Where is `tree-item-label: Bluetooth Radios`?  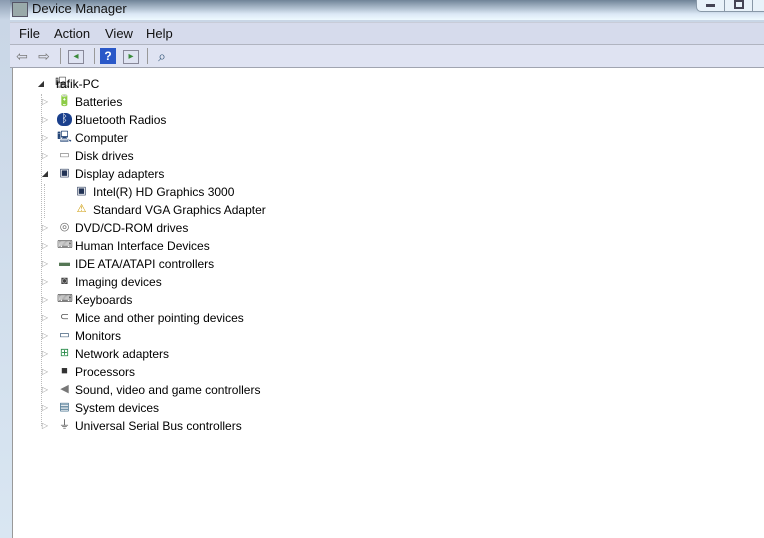 tree-item-label: Bluetooth Radios is located at coordinates (121, 120).